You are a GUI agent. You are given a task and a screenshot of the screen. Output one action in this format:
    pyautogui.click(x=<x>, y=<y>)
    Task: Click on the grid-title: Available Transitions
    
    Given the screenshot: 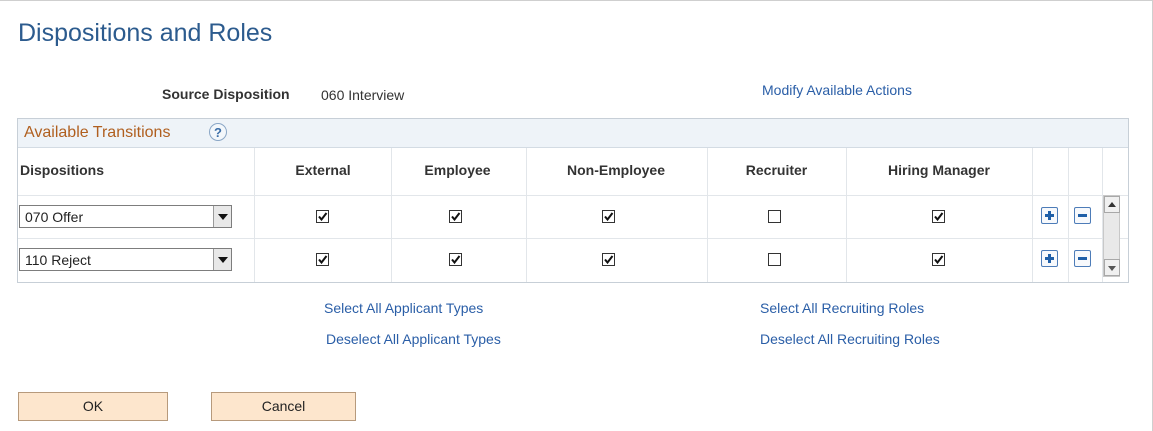 What is the action you would take?
    pyautogui.click(x=97, y=132)
    